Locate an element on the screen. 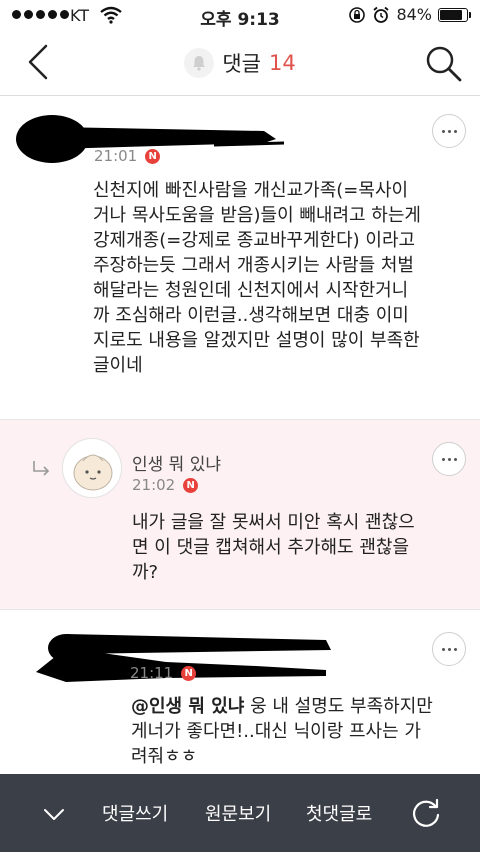  rotation-lock-icon is located at coordinates (357, 14).